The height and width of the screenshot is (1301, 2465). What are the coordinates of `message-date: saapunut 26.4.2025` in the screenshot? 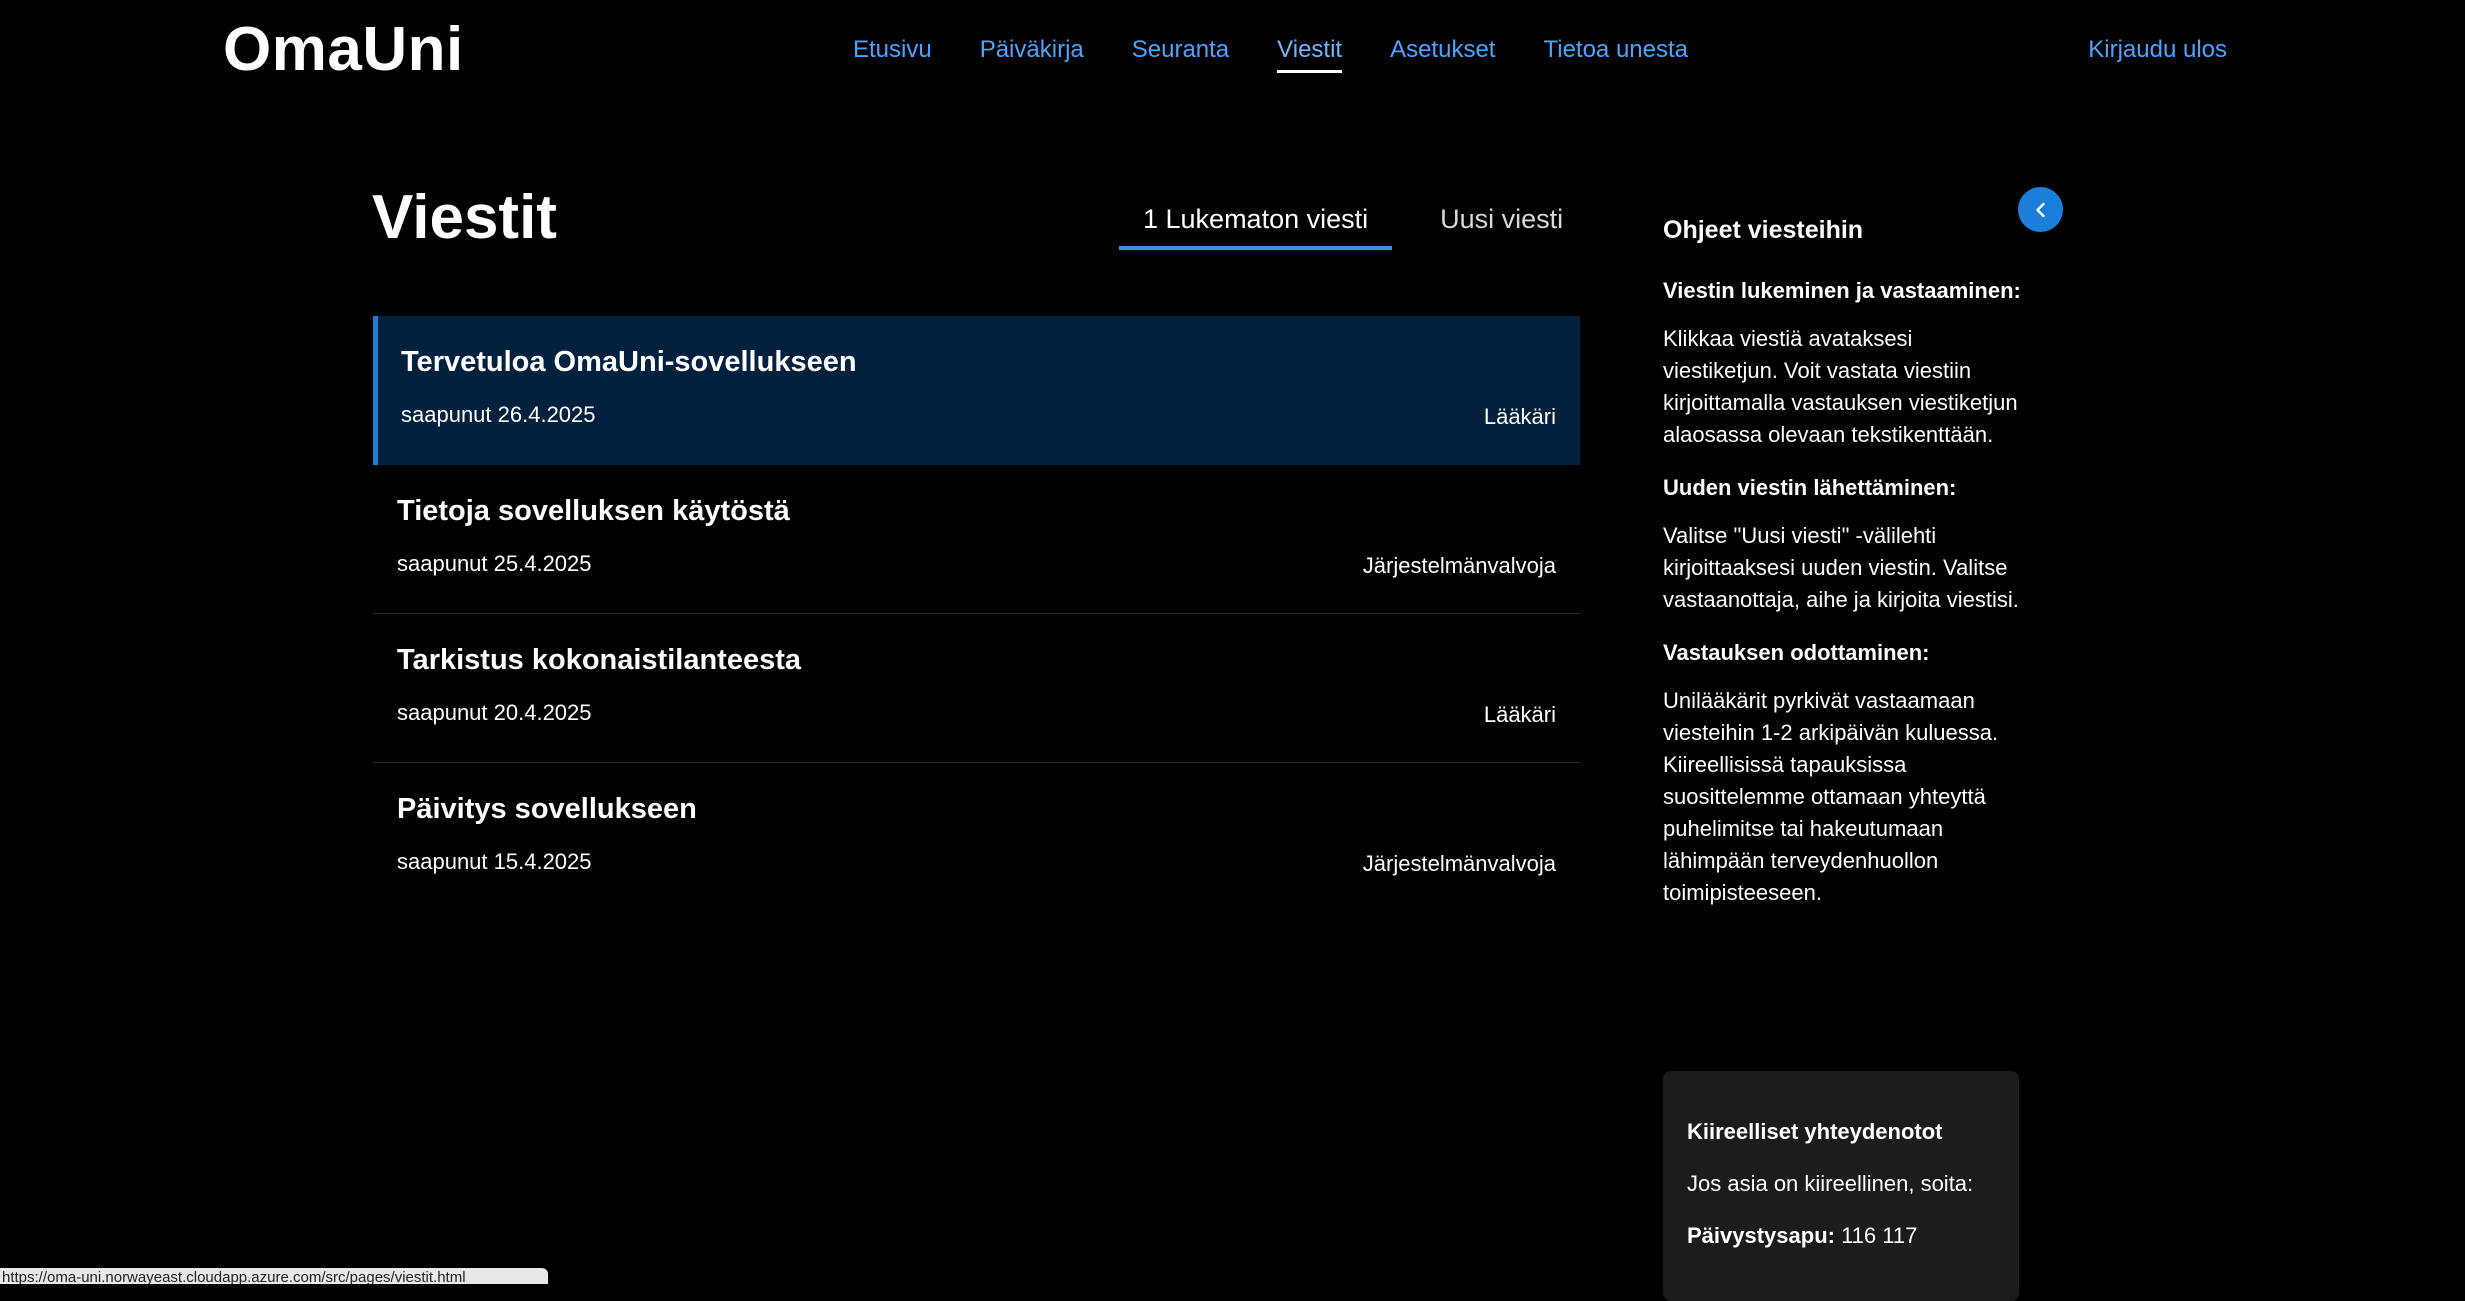 It's located at (498, 414).